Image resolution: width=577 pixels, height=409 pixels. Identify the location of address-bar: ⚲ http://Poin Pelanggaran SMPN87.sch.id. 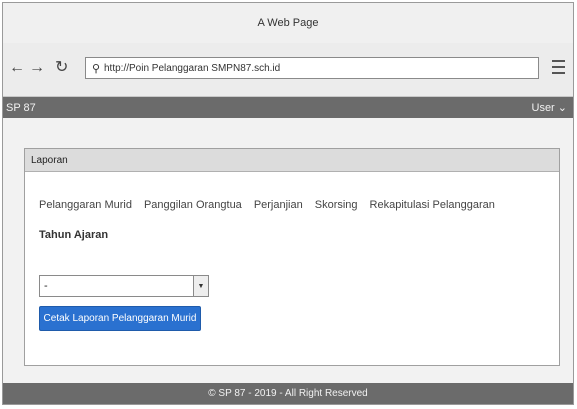
(312, 68).